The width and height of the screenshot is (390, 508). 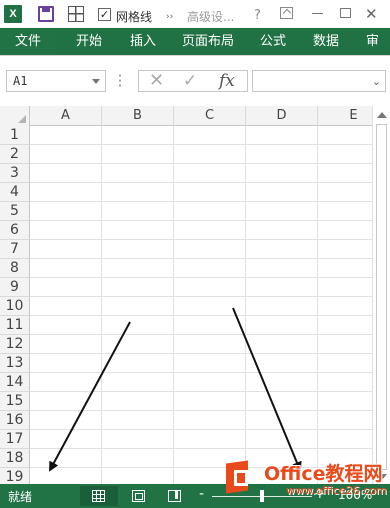 What do you see at coordinates (227, 81) in the screenshot?
I see `insert-function-icon: fx` at bounding box center [227, 81].